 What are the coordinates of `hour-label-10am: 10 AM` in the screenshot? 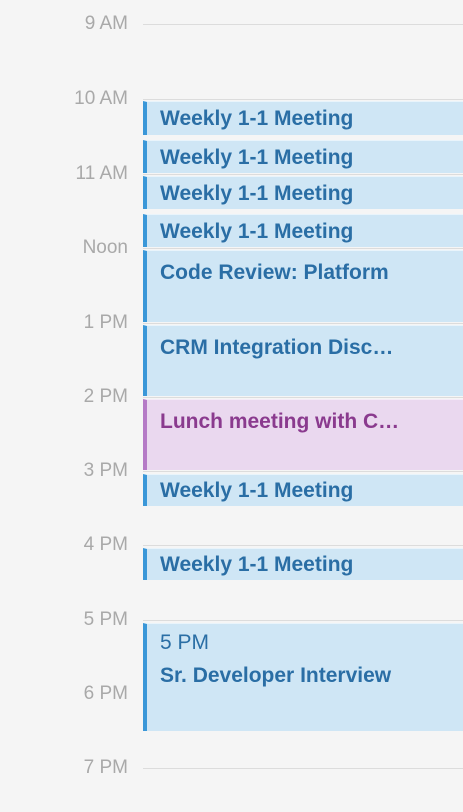 It's located at (101, 98).